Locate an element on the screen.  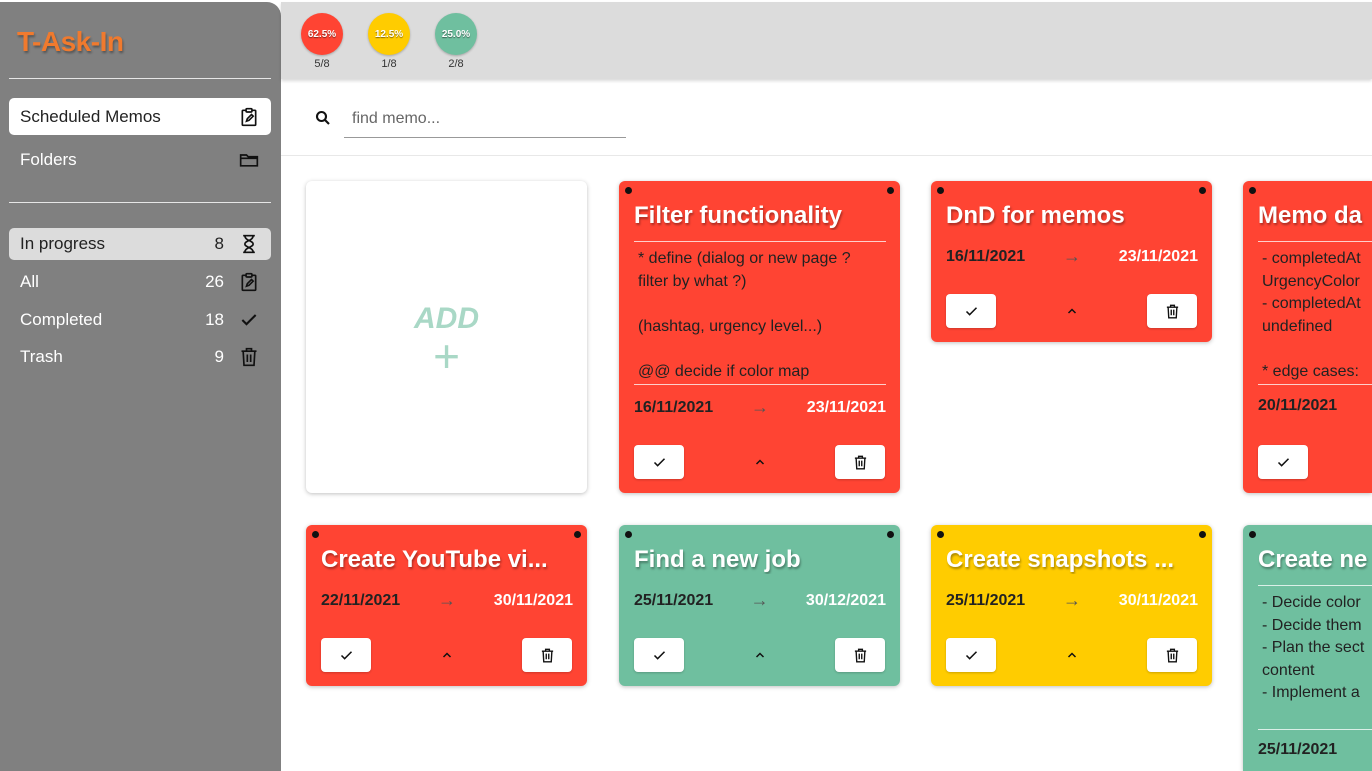
memo-end-date: 30/11/2021 is located at coordinates (533, 600).